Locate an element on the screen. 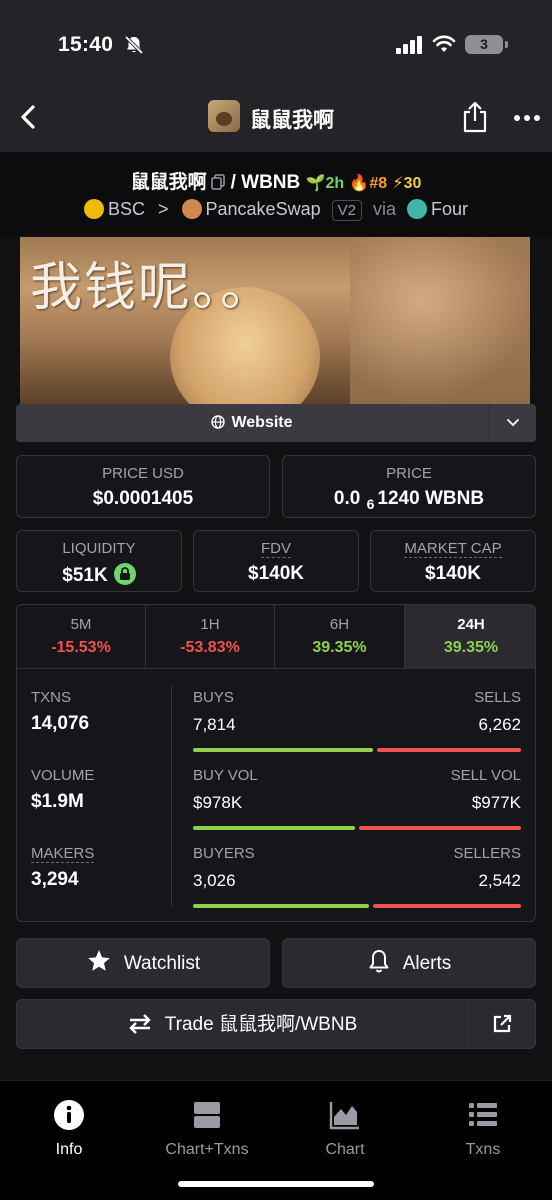  links-dropdown-button is located at coordinates (512, 423).